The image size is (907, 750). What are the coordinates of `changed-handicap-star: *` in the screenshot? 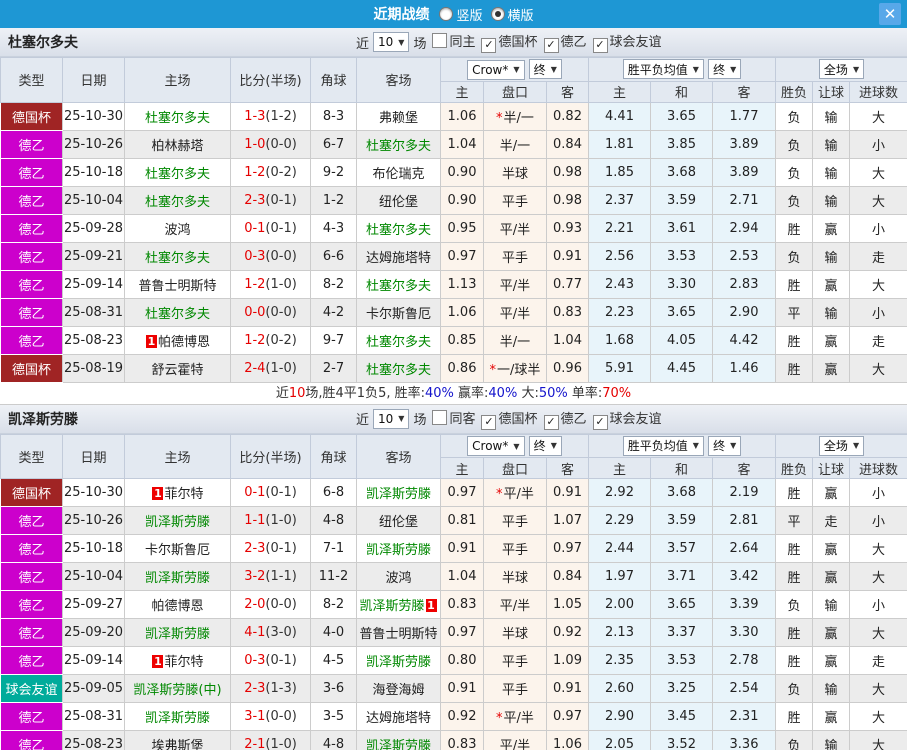 It's located at (499, 118).